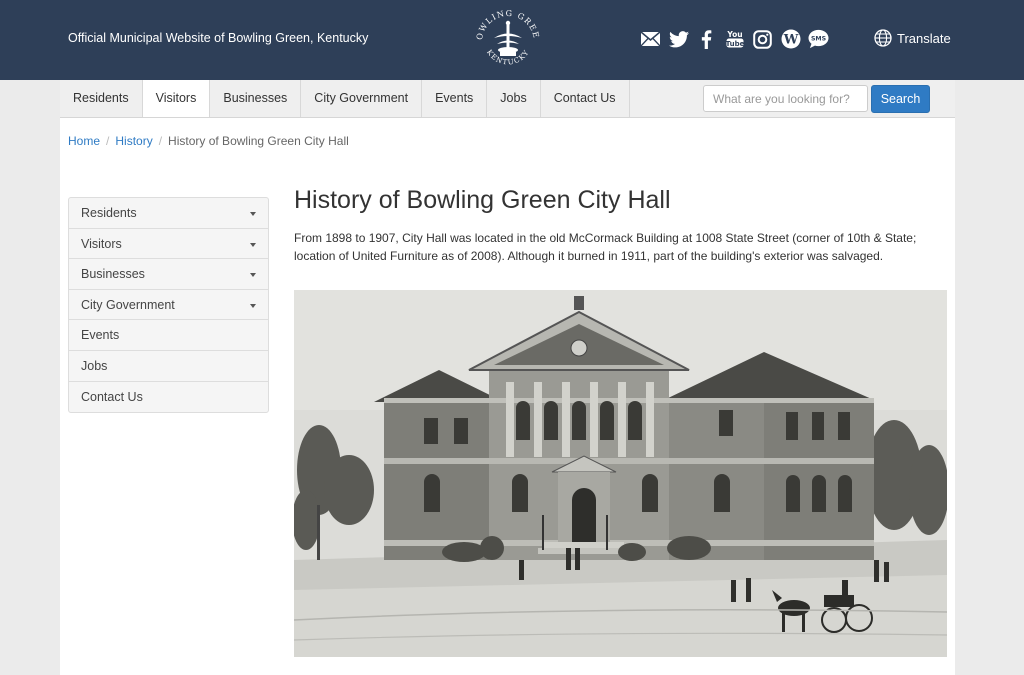 This screenshot has height=675, width=1024. Describe the element at coordinates (176, 98) in the screenshot. I see `nav-item-visitors: Visitors` at that location.